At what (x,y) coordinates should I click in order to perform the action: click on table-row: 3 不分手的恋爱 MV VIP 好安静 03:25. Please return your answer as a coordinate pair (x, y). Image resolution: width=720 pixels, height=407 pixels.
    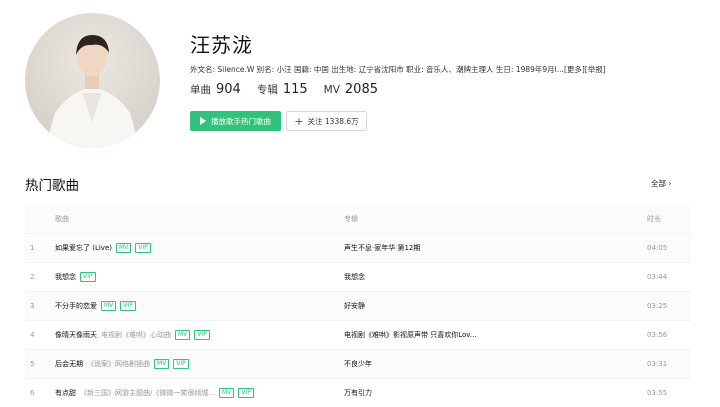
    Looking at the image, I should click on (358, 305).